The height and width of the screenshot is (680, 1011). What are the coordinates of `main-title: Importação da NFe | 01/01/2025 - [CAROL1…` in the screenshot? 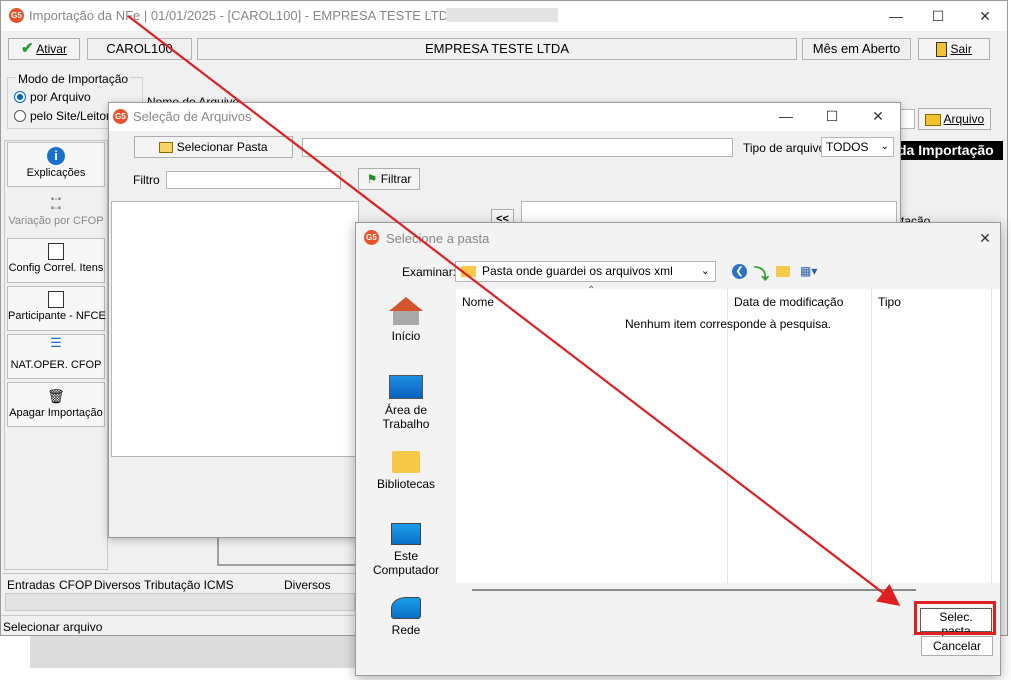 It's located at (267, 15).